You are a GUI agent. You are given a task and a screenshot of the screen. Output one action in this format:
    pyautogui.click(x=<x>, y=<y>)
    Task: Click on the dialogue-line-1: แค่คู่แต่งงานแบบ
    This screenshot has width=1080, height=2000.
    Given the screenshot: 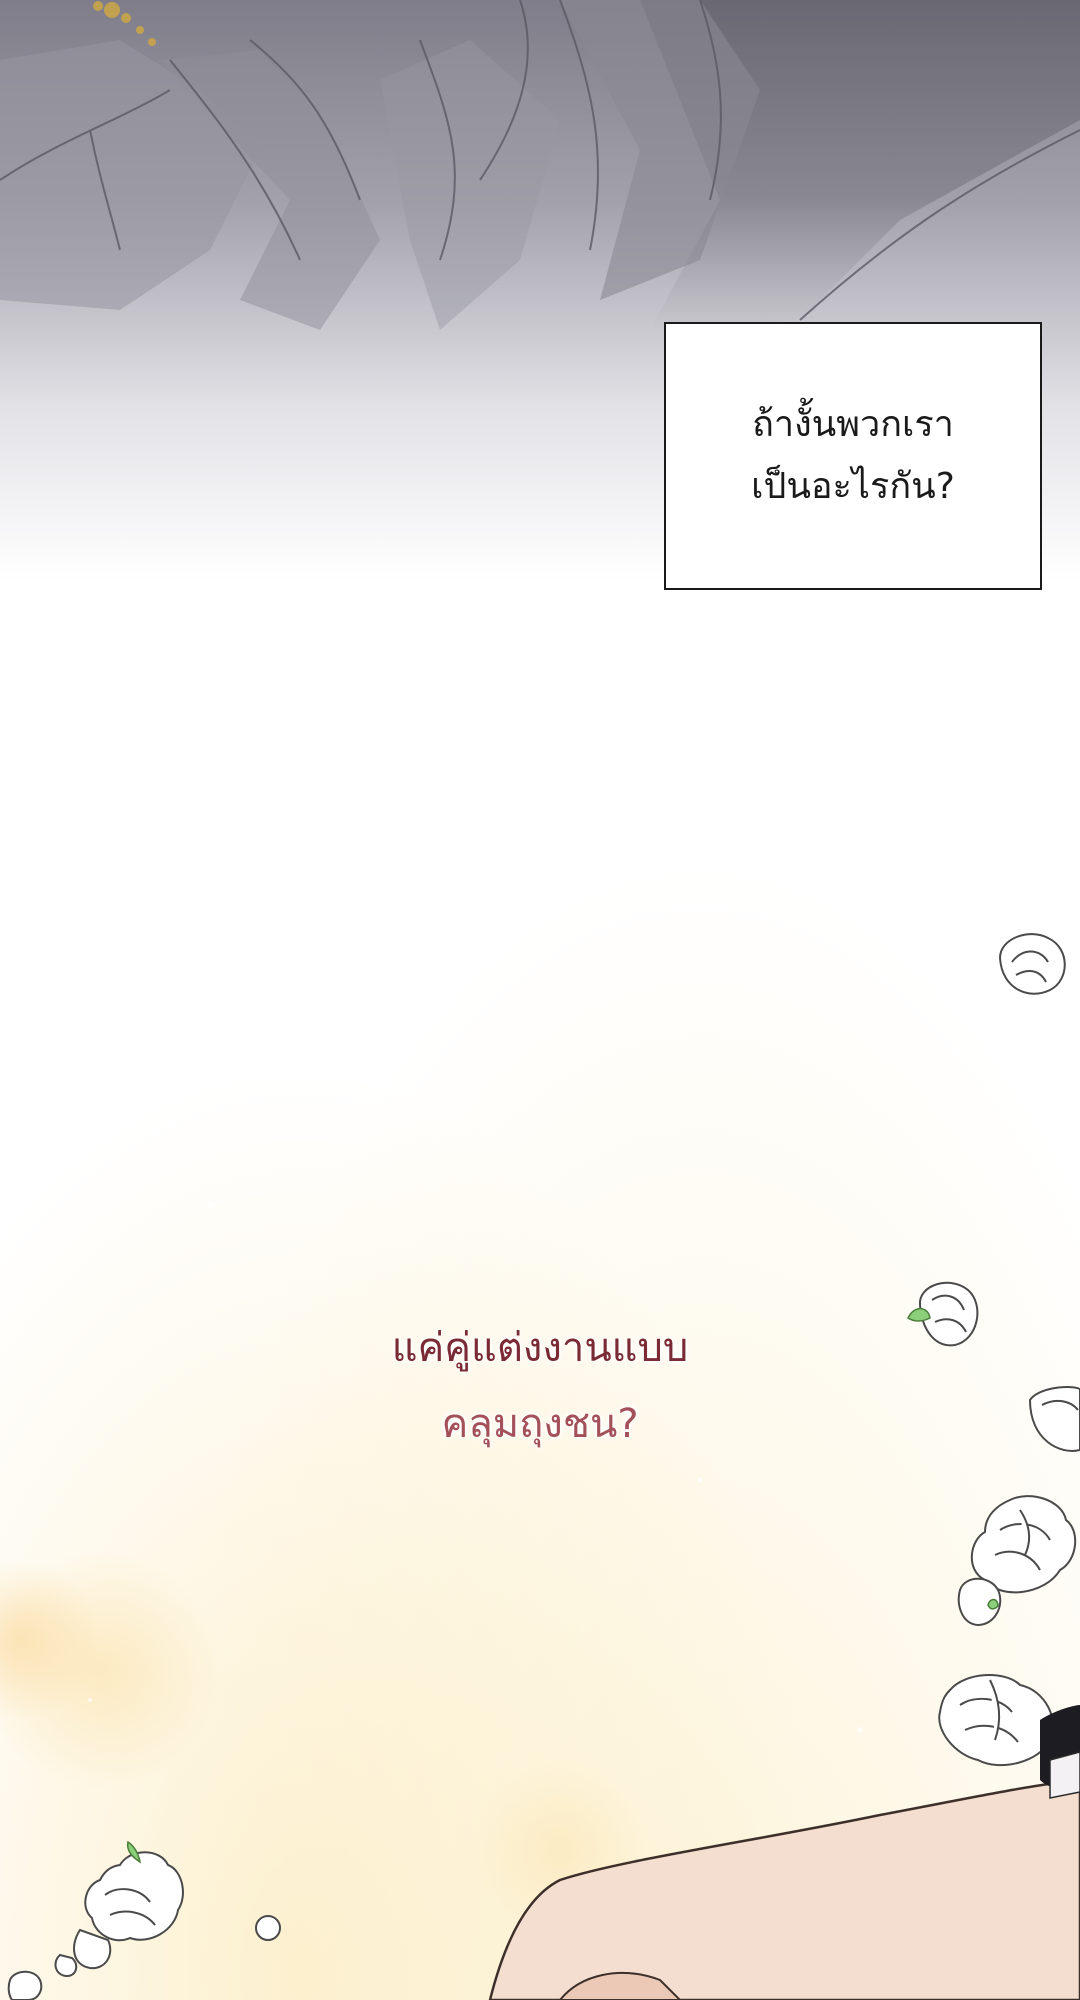 What is the action you would take?
    pyautogui.click(x=540, y=1348)
    